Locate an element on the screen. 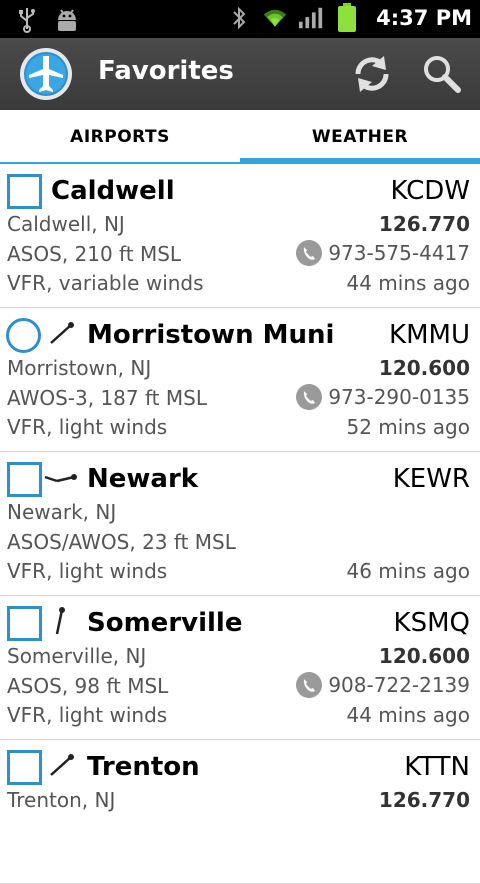  phone-link: 908-722-2139 is located at coordinates (383, 685).